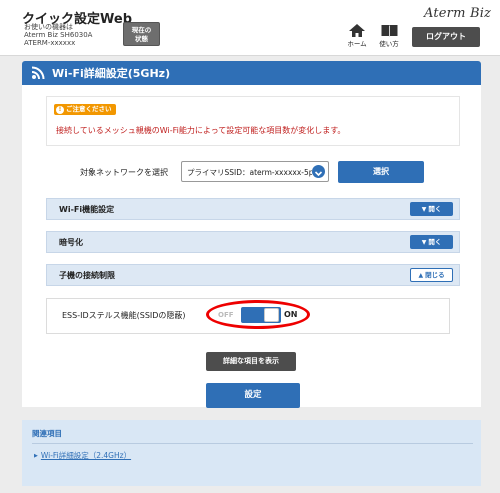  What do you see at coordinates (258, 314) in the screenshot?
I see `red-highlight-ellipse` at bounding box center [258, 314].